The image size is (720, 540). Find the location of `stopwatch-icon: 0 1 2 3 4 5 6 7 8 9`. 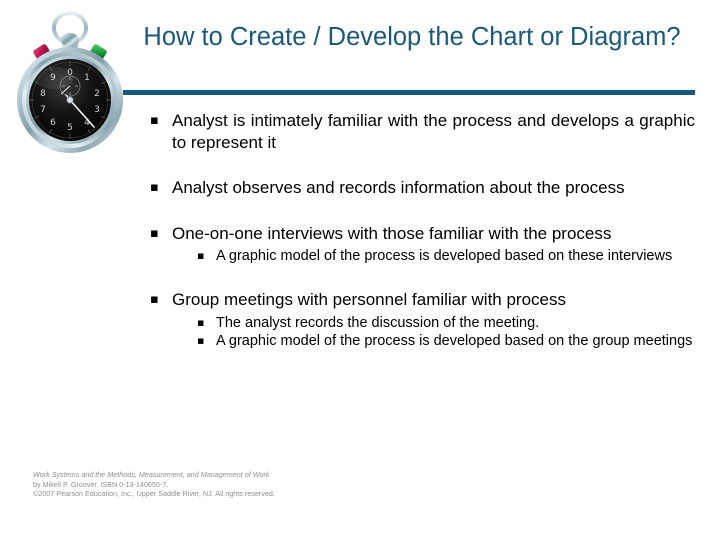

stopwatch-icon: 0 1 2 3 4 5 6 7 8 9 is located at coordinates (70, 84).